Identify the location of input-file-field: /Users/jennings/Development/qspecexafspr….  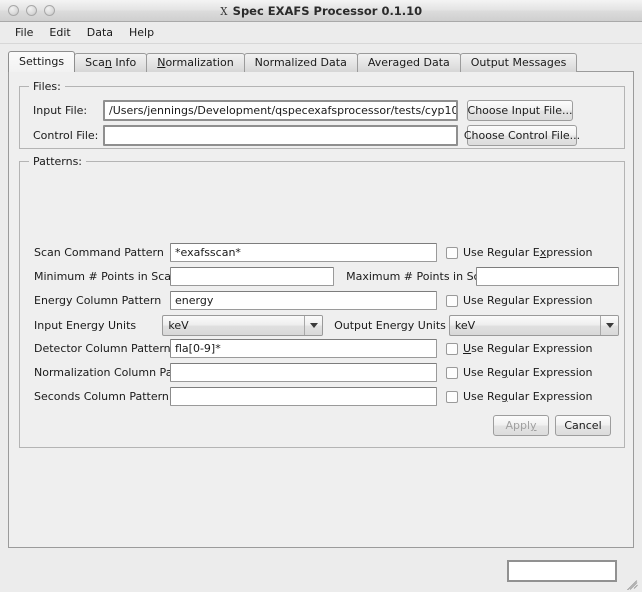
(280, 110).